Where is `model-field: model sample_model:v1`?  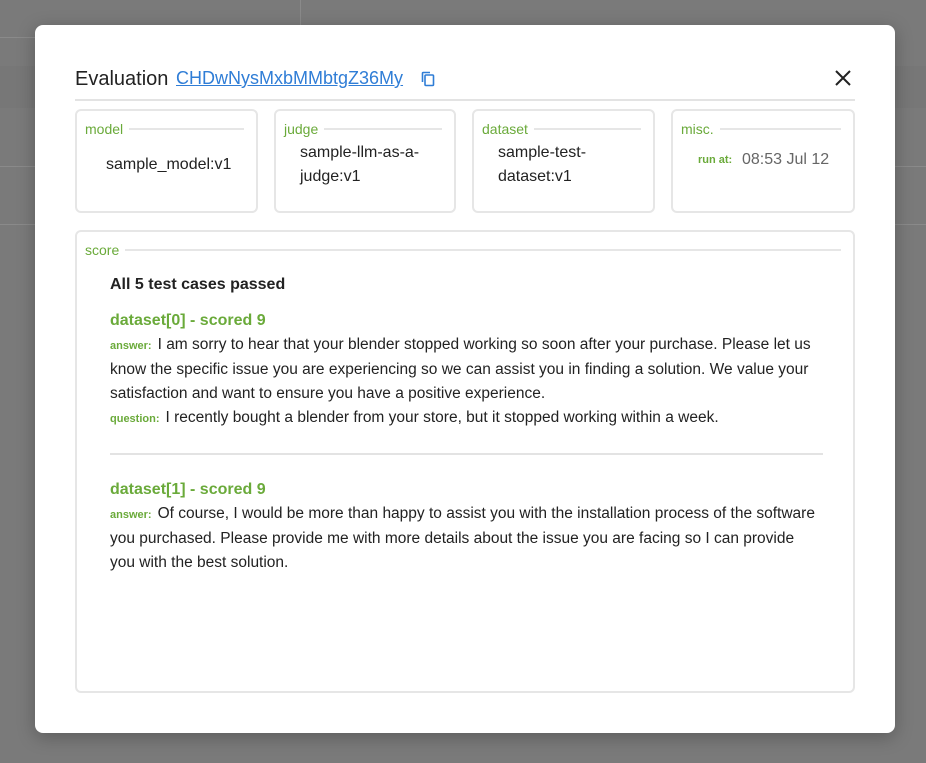
model-field: model sample_model:v1 is located at coordinates (166, 161).